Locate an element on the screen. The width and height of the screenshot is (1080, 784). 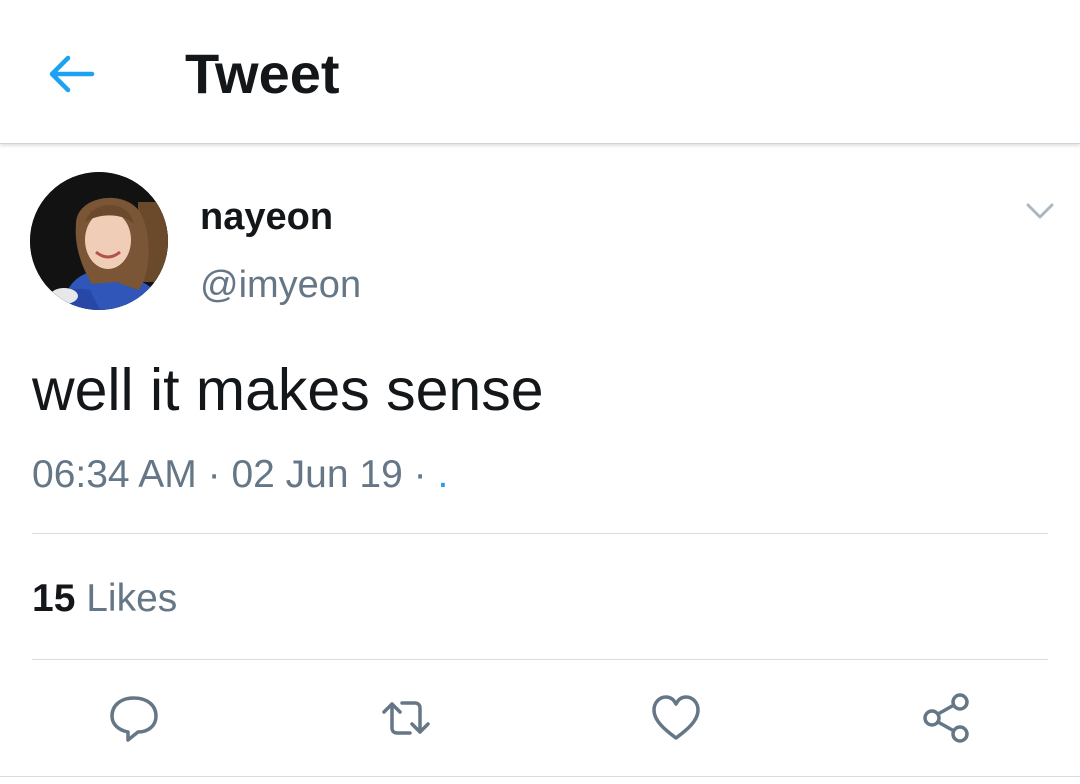
reply-button is located at coordinates (134, 718).